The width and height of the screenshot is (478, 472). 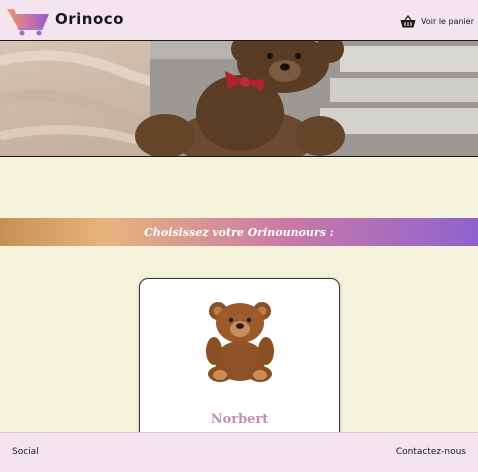 I want to click on site-header: Orinoco Voir le panier, so click(x=239, y=20).